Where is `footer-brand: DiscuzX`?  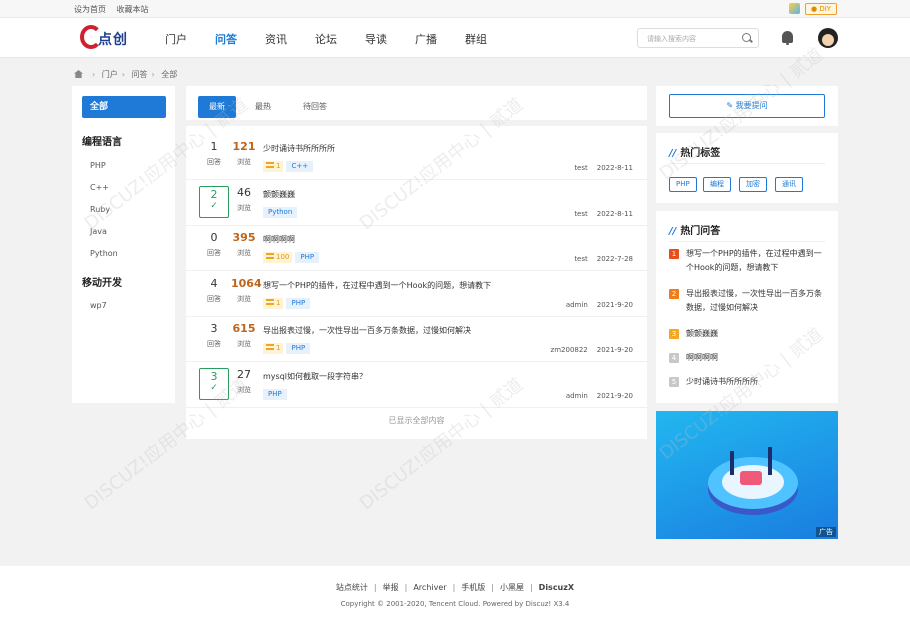 footer-brand: DiscuzX is located at coordinates (556, 587).